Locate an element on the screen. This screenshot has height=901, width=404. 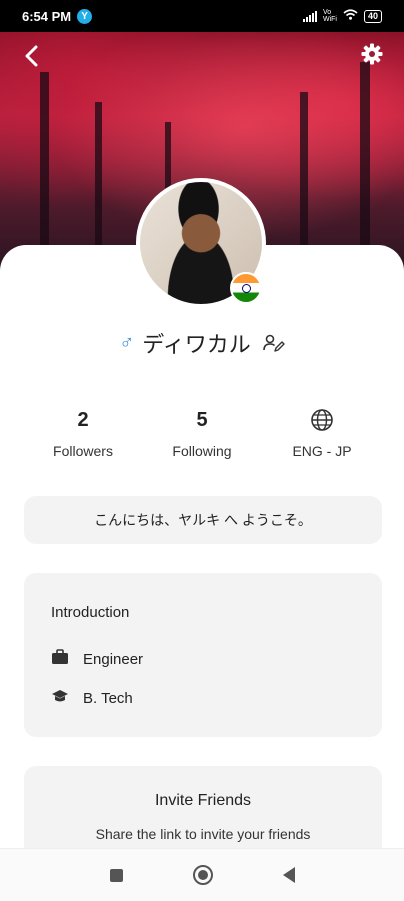
edit-profile-icon is located at coordinates (273, 343).